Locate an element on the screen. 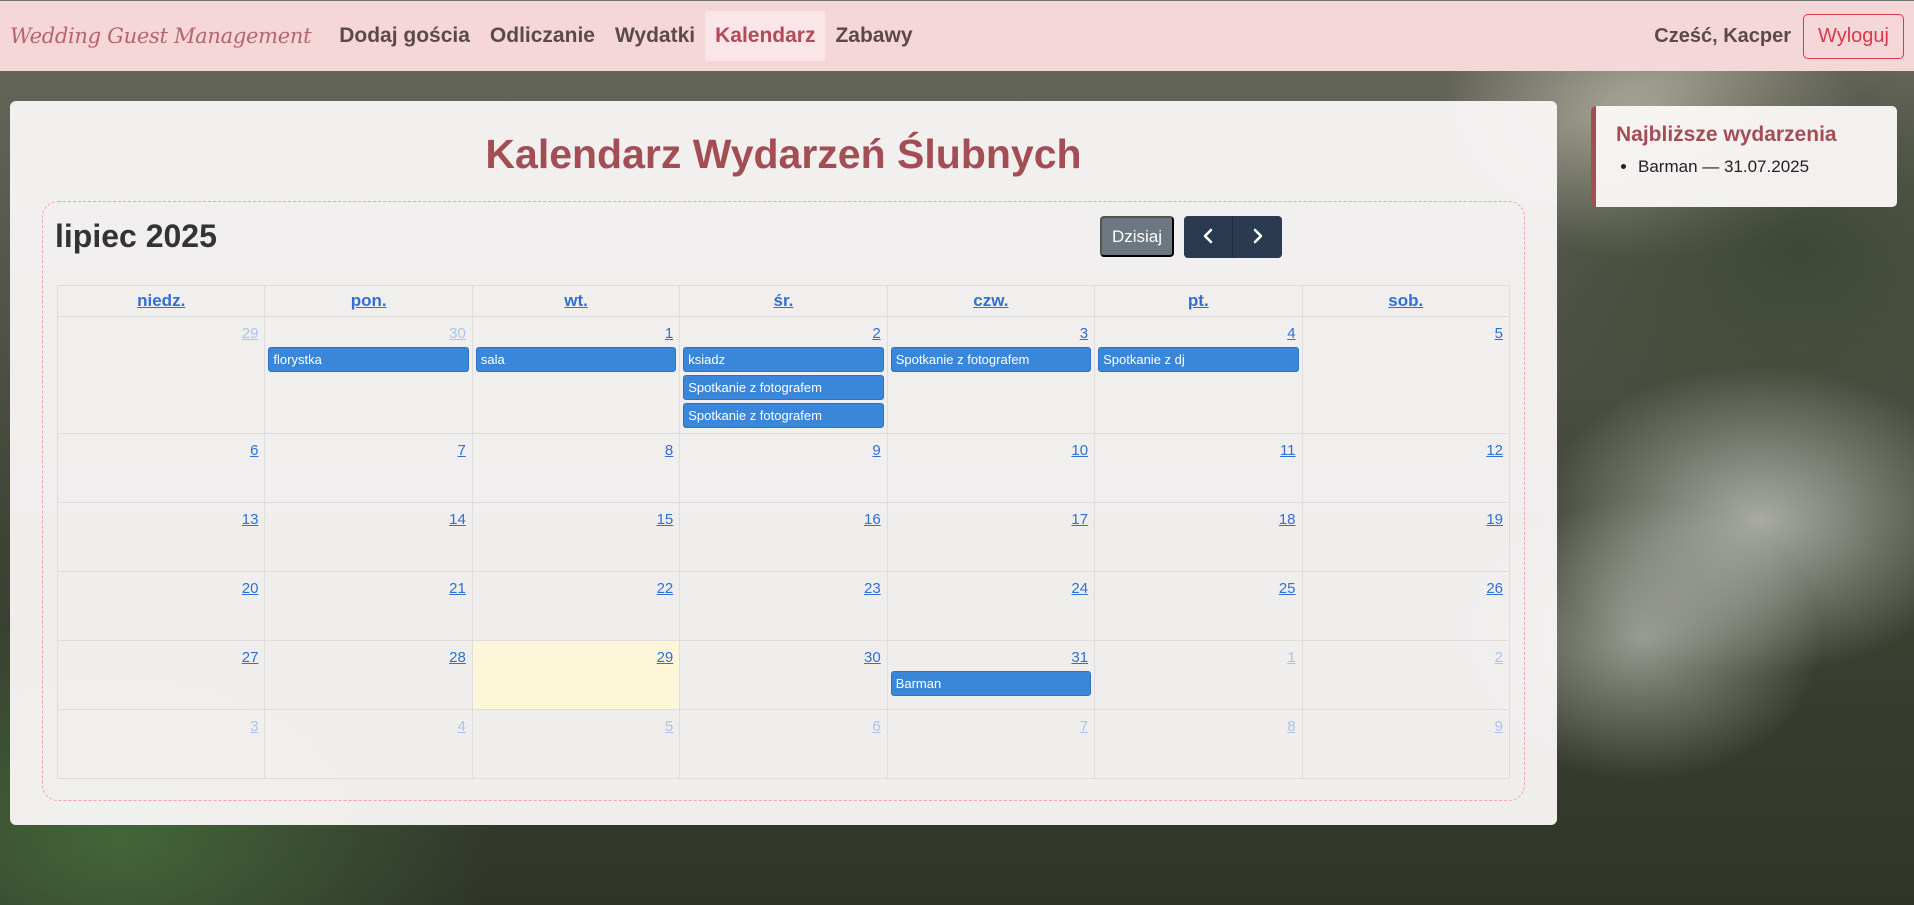  calendar-day-cell: 19 is located at coordinates (1406, 537).